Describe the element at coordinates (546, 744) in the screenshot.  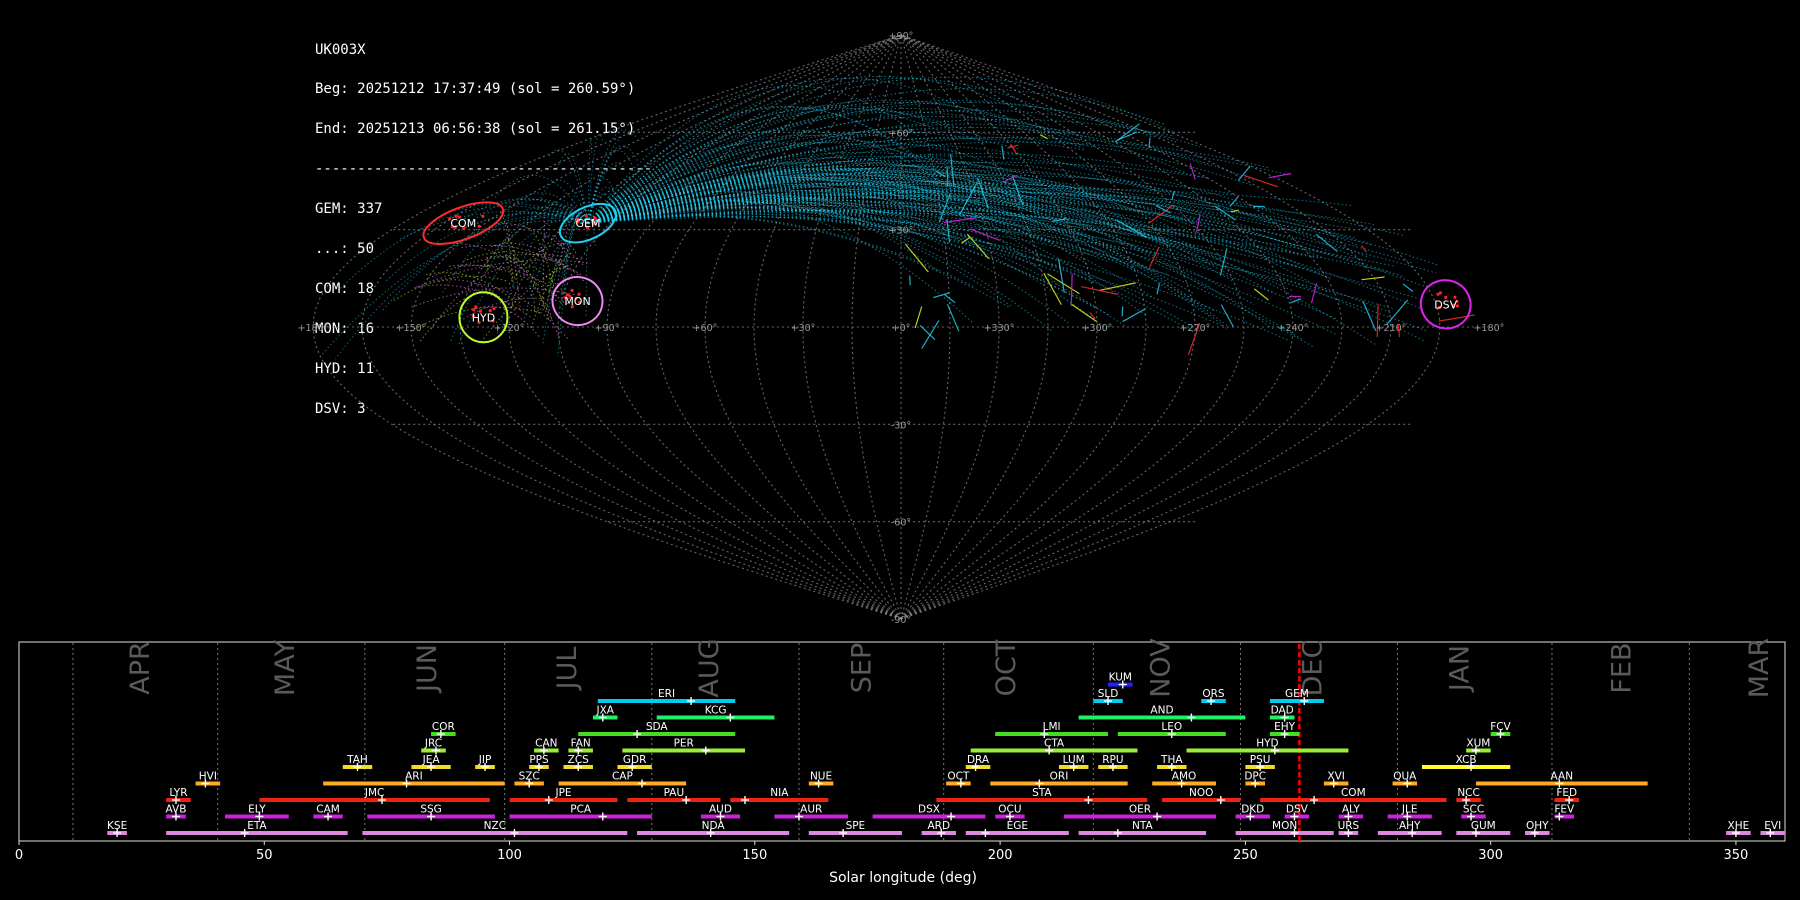
I see `shower-label: CAN` at that location.